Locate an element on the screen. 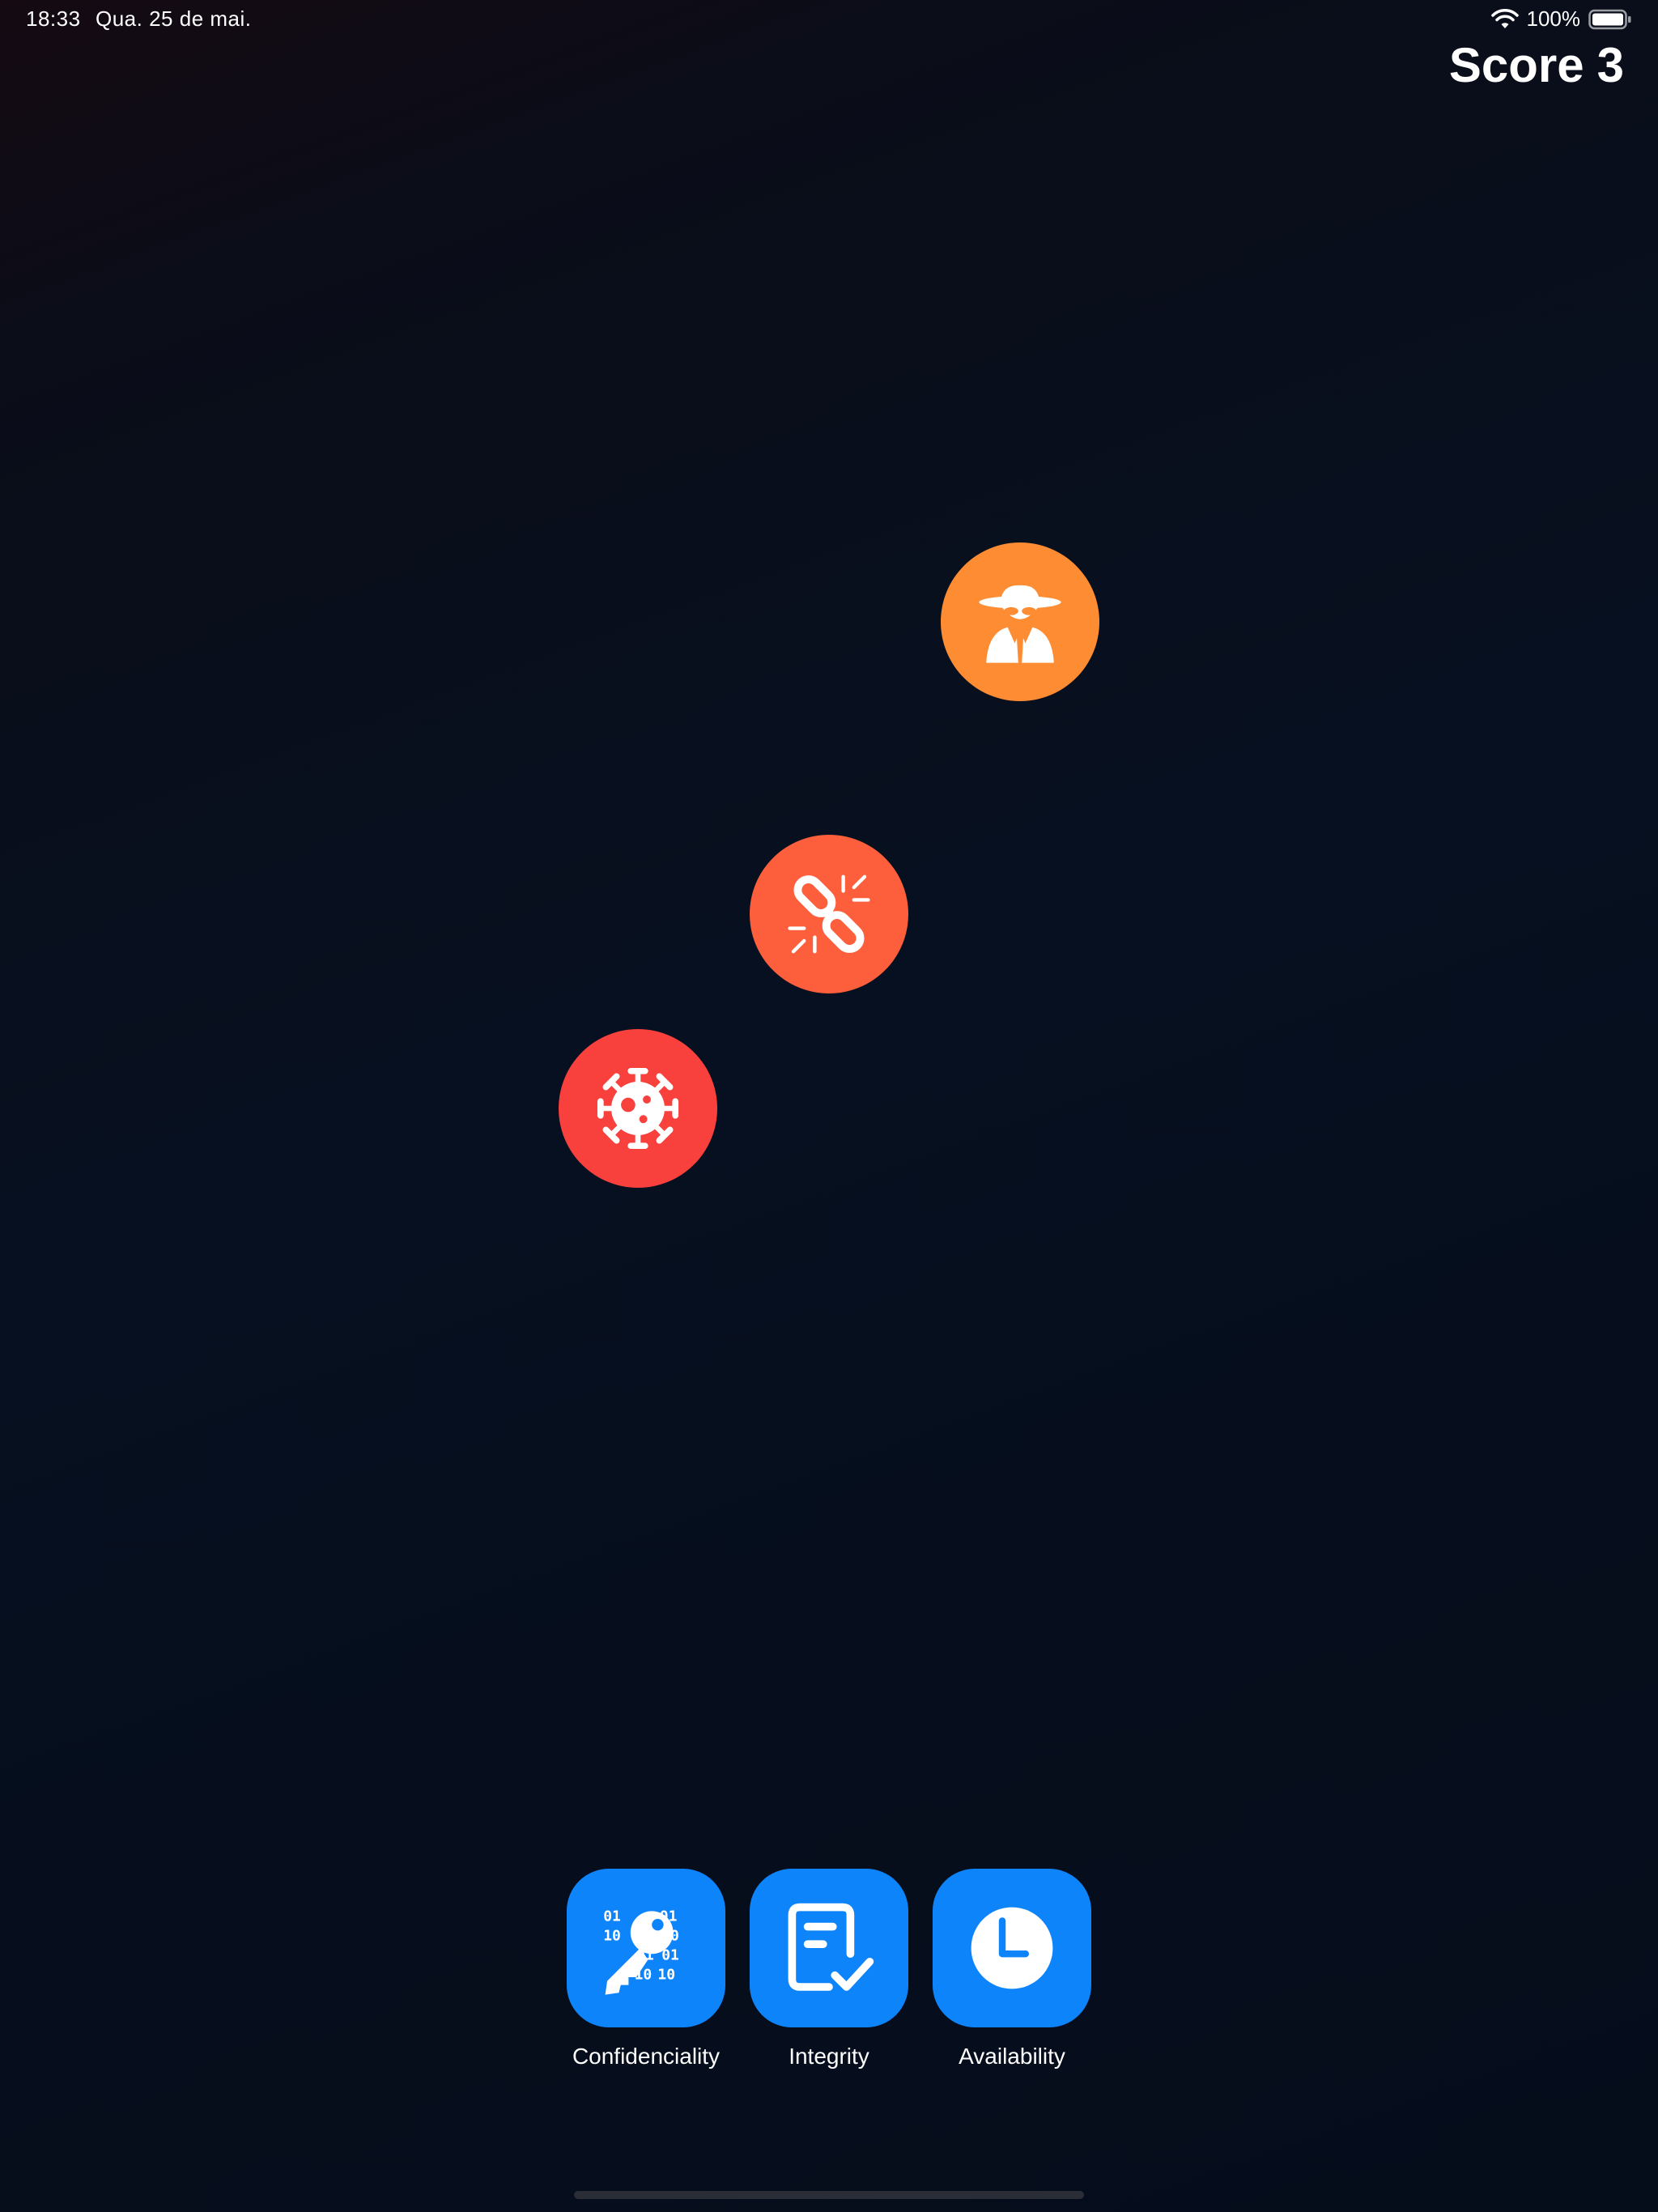 The image size is (1658, 2212). home-indicator is located at coordinates (829, 2195).